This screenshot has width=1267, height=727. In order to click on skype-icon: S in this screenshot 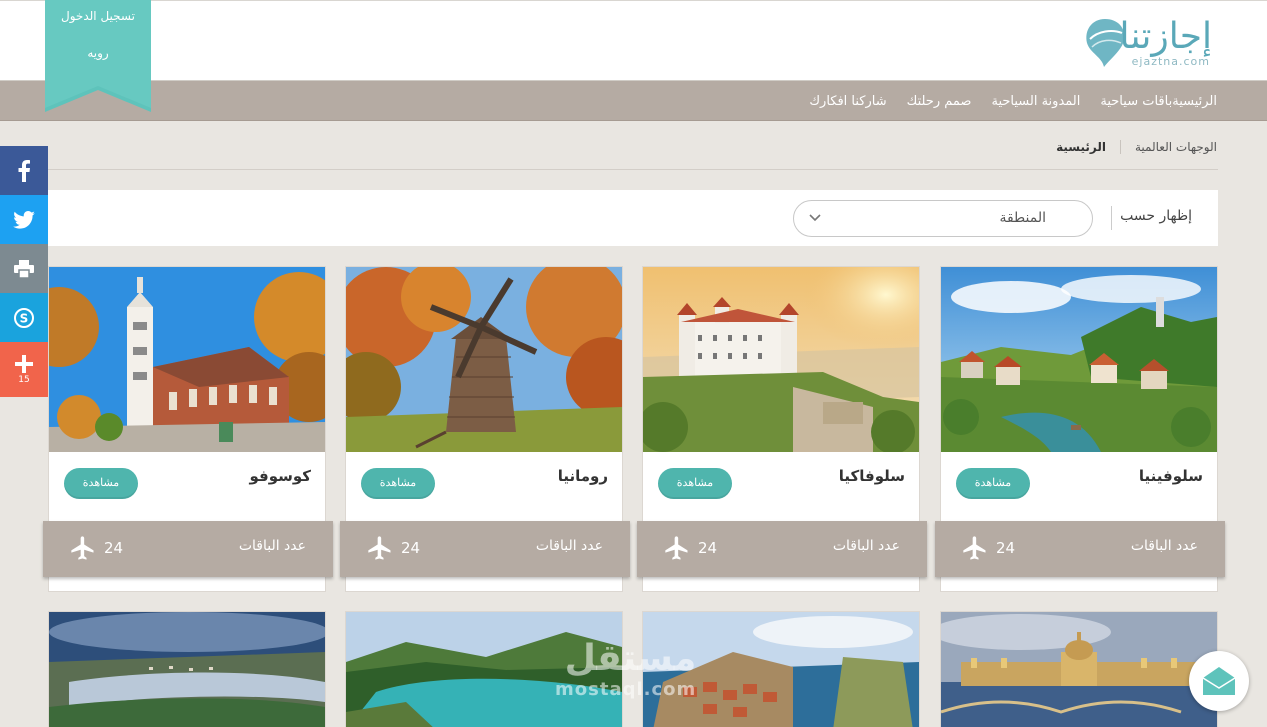, I will do `click(24, 317)`.